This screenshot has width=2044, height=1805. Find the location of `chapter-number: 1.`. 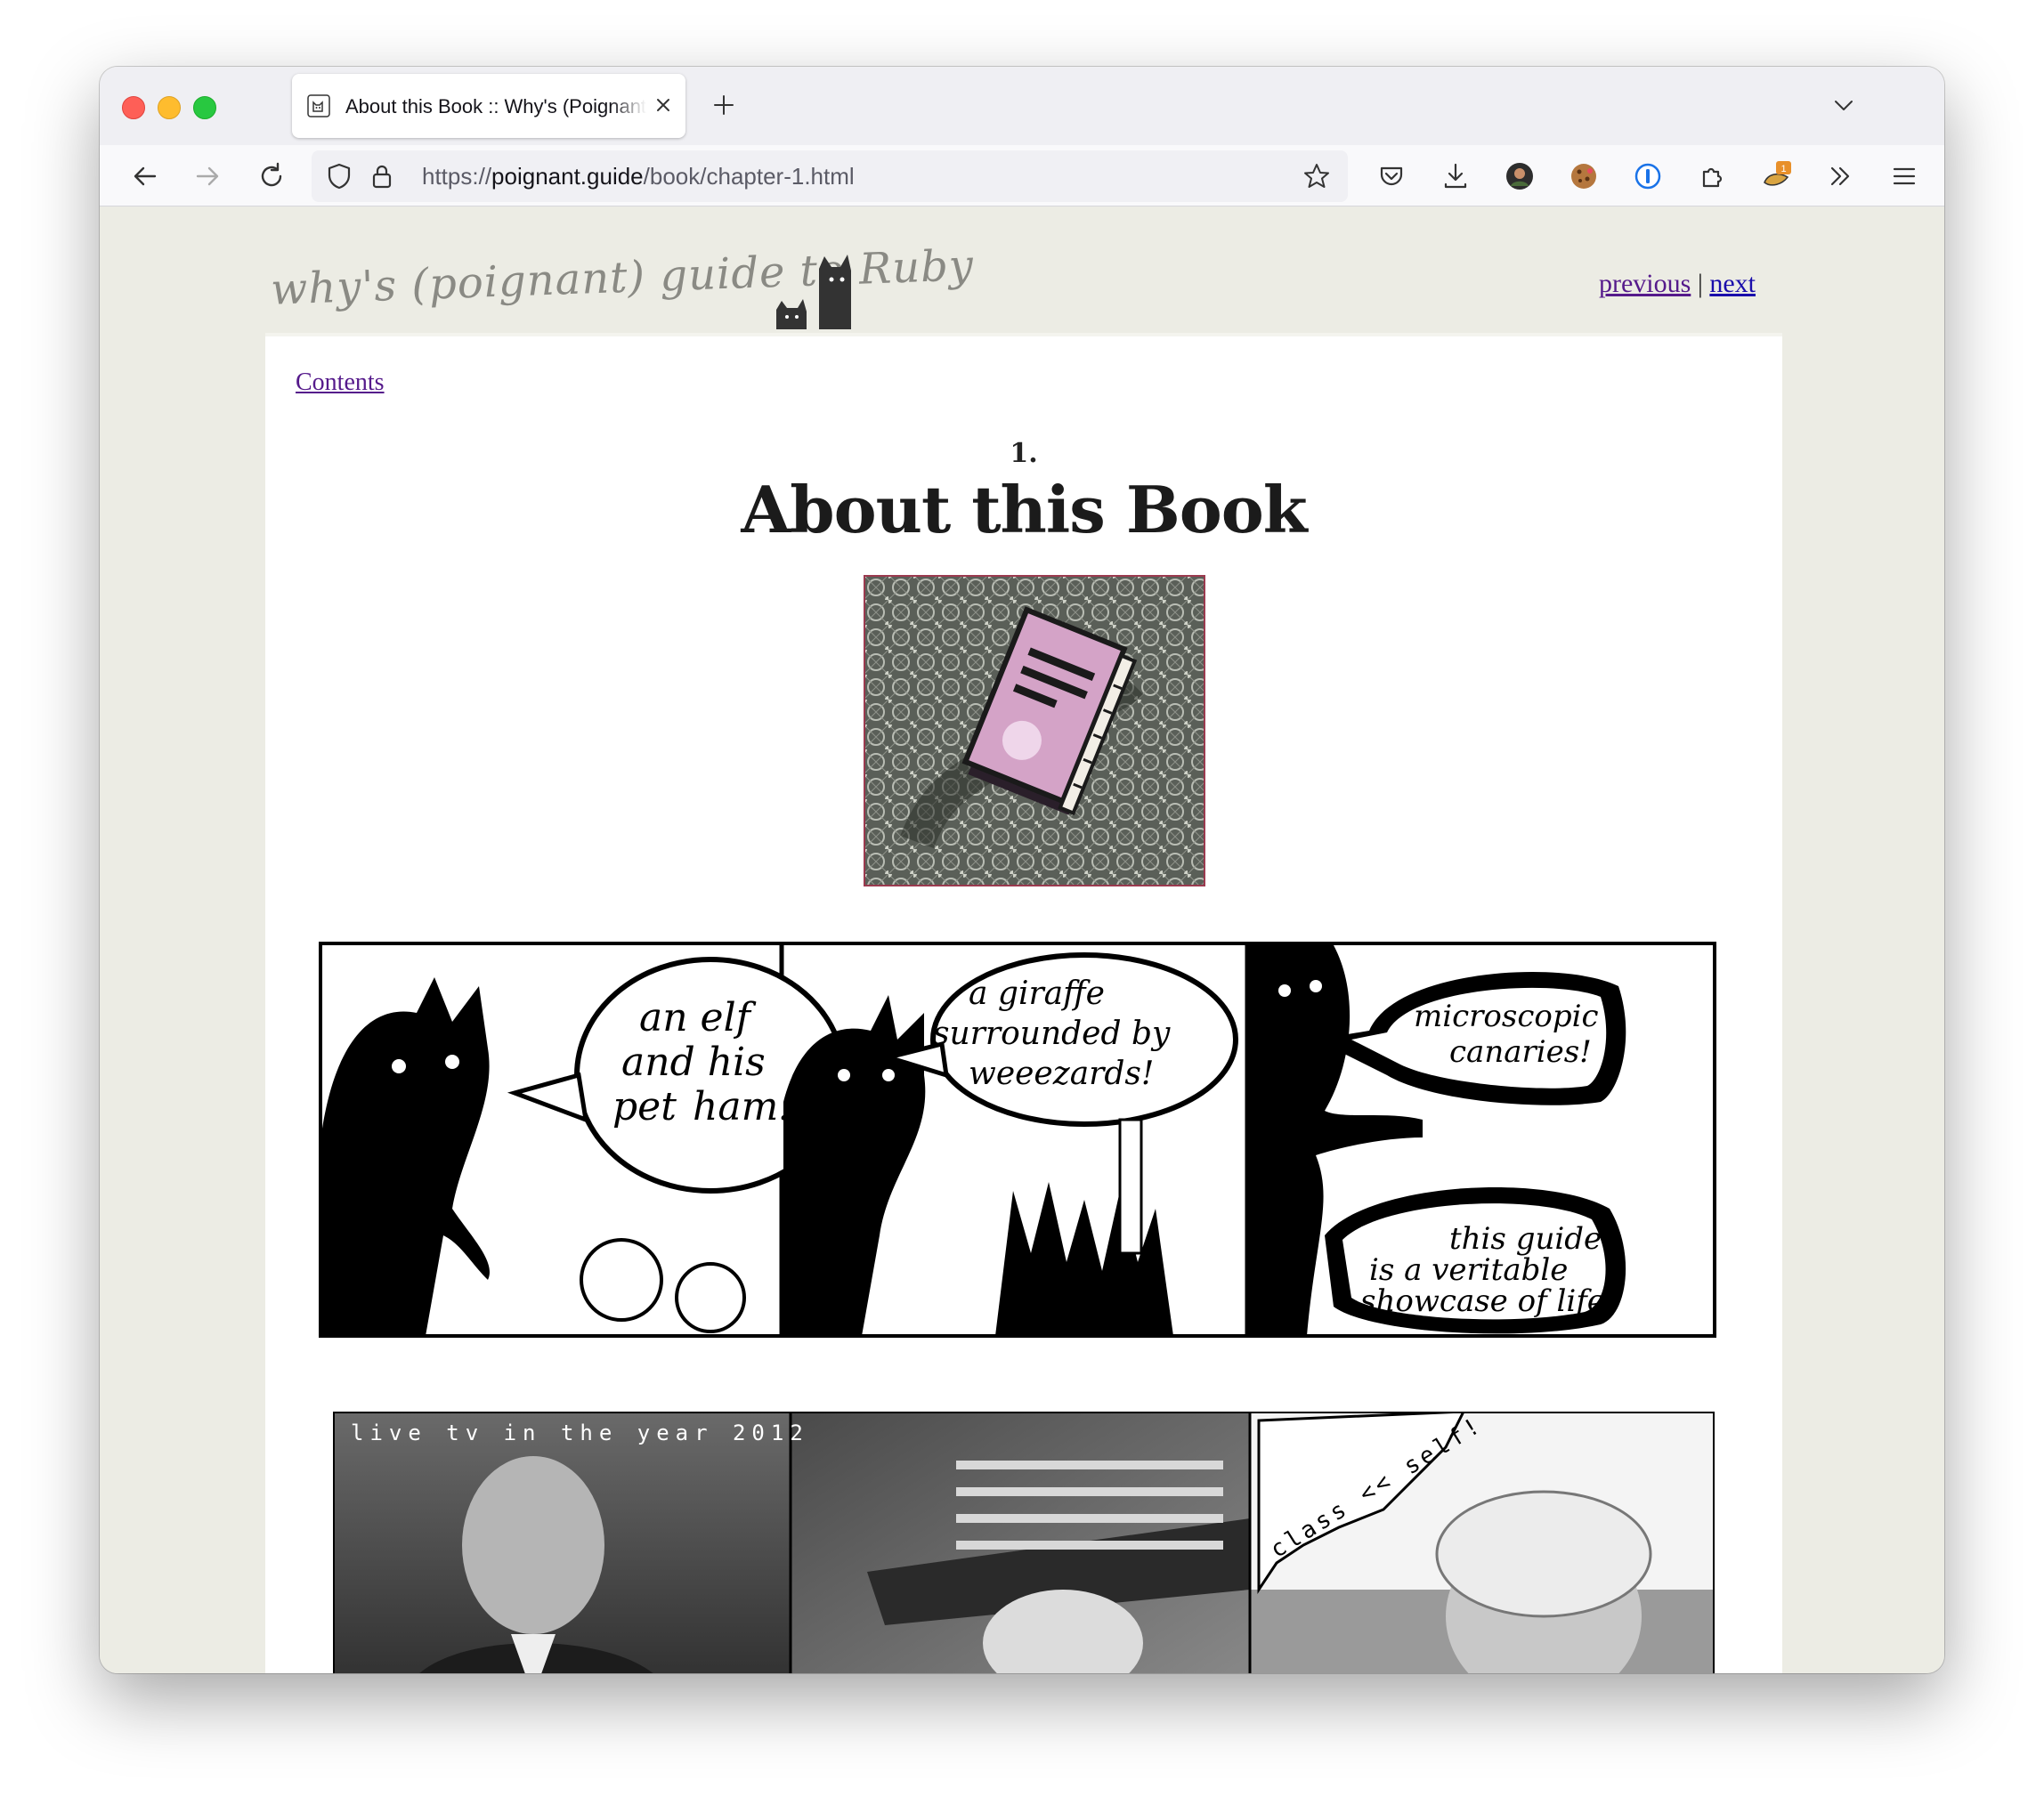

chapter-number: 1. is located at coordinates (1024, 453).